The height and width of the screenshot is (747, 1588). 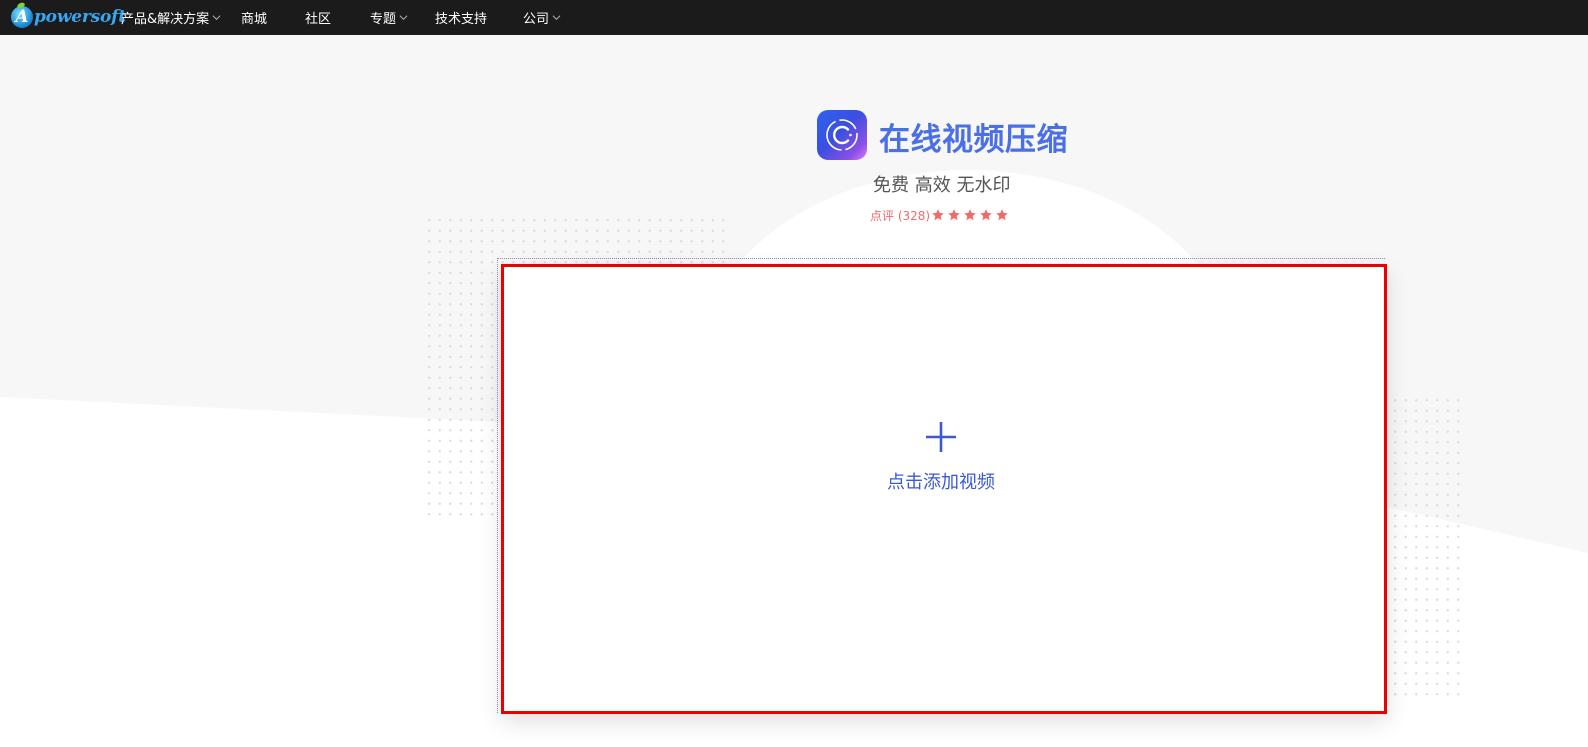 What do you see at coordinates (318, 17) in the screenshot?
I see `nav-item-community: 社区` at bounding box center [318, 17].